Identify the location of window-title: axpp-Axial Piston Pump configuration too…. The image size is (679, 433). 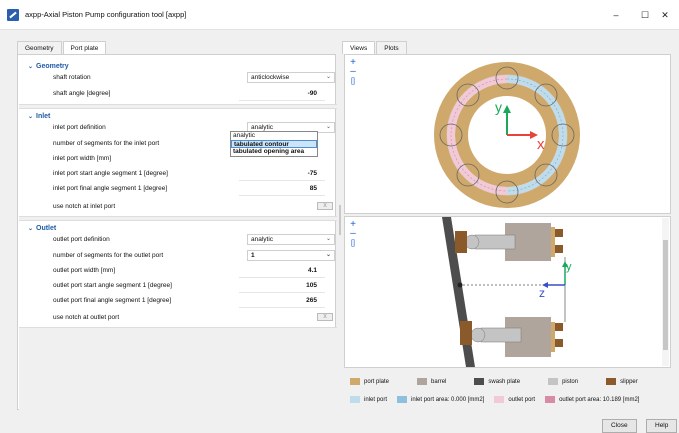
(106, 14).